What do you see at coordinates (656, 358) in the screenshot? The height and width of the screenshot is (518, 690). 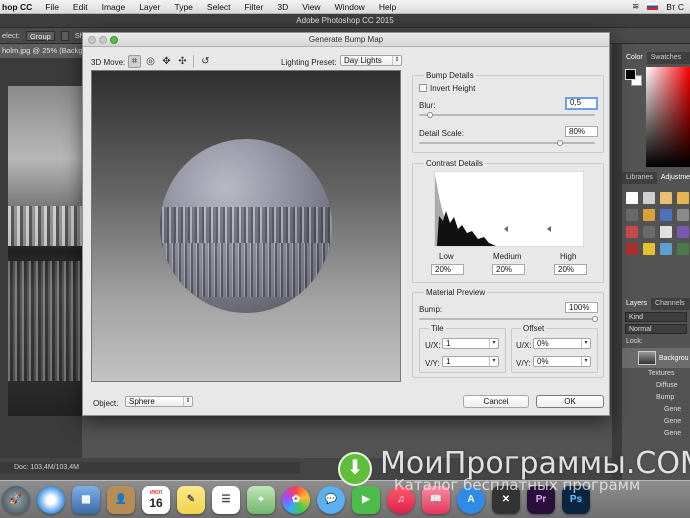 I see `layer-row-background: Backgrou` at bounding box center [656, 358].